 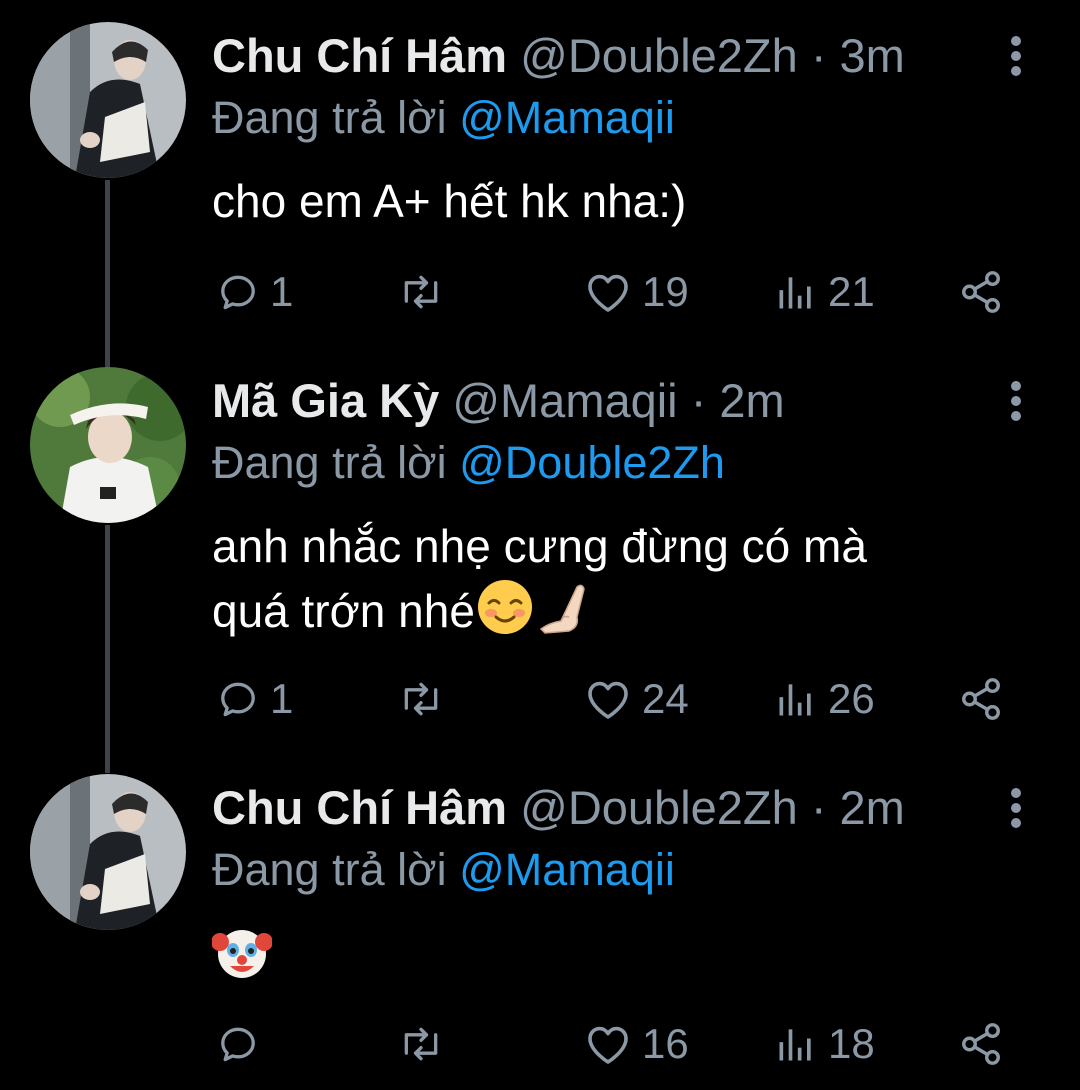 What do you see at coordinates (242, 959) in the screenshot?
I see `clown-face-emoji-icon` at bounding box center [242, 959].